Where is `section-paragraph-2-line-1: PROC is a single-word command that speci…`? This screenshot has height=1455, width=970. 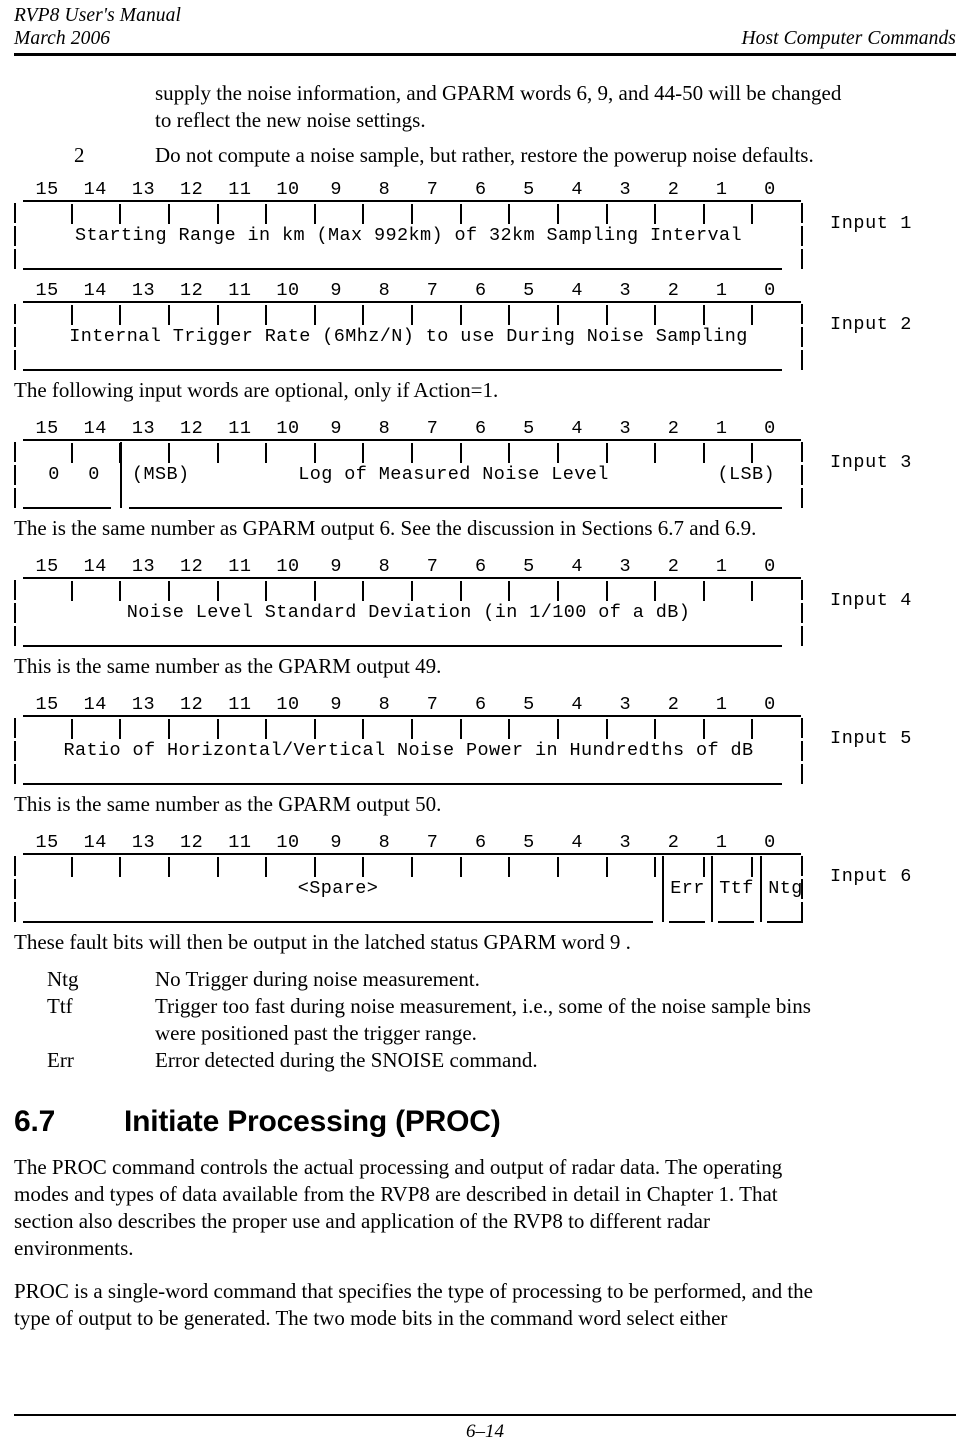 section-paragraph-2-line-1: PROC is a single-word command that speci… is located at coordinates (413, 1291).